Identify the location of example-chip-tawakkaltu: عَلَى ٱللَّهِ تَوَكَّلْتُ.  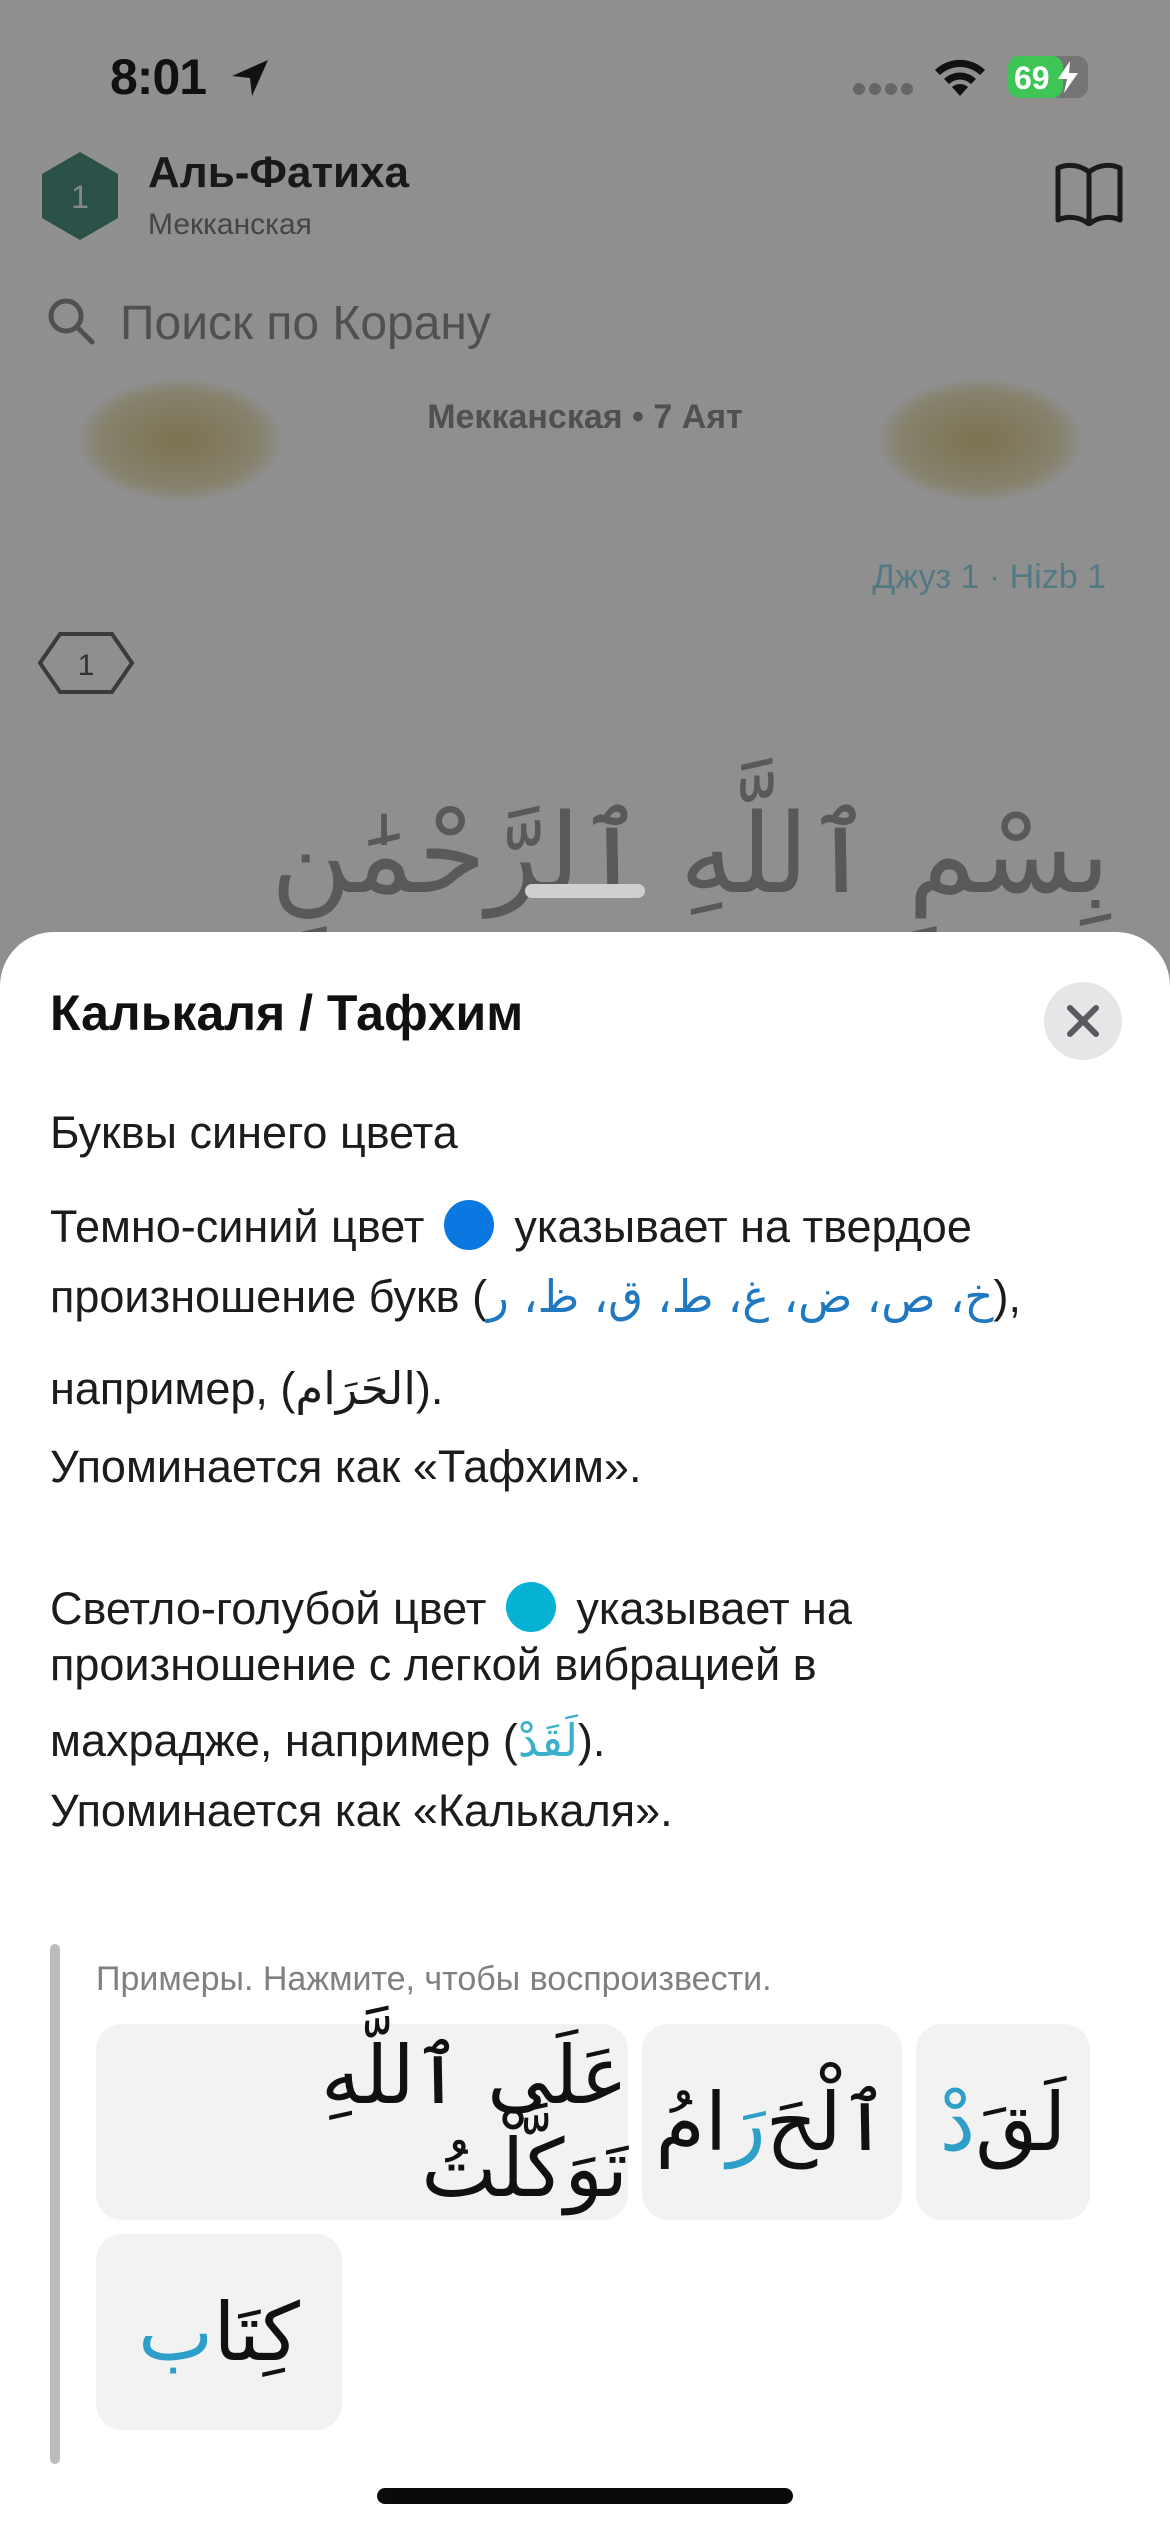
(362, 2122).